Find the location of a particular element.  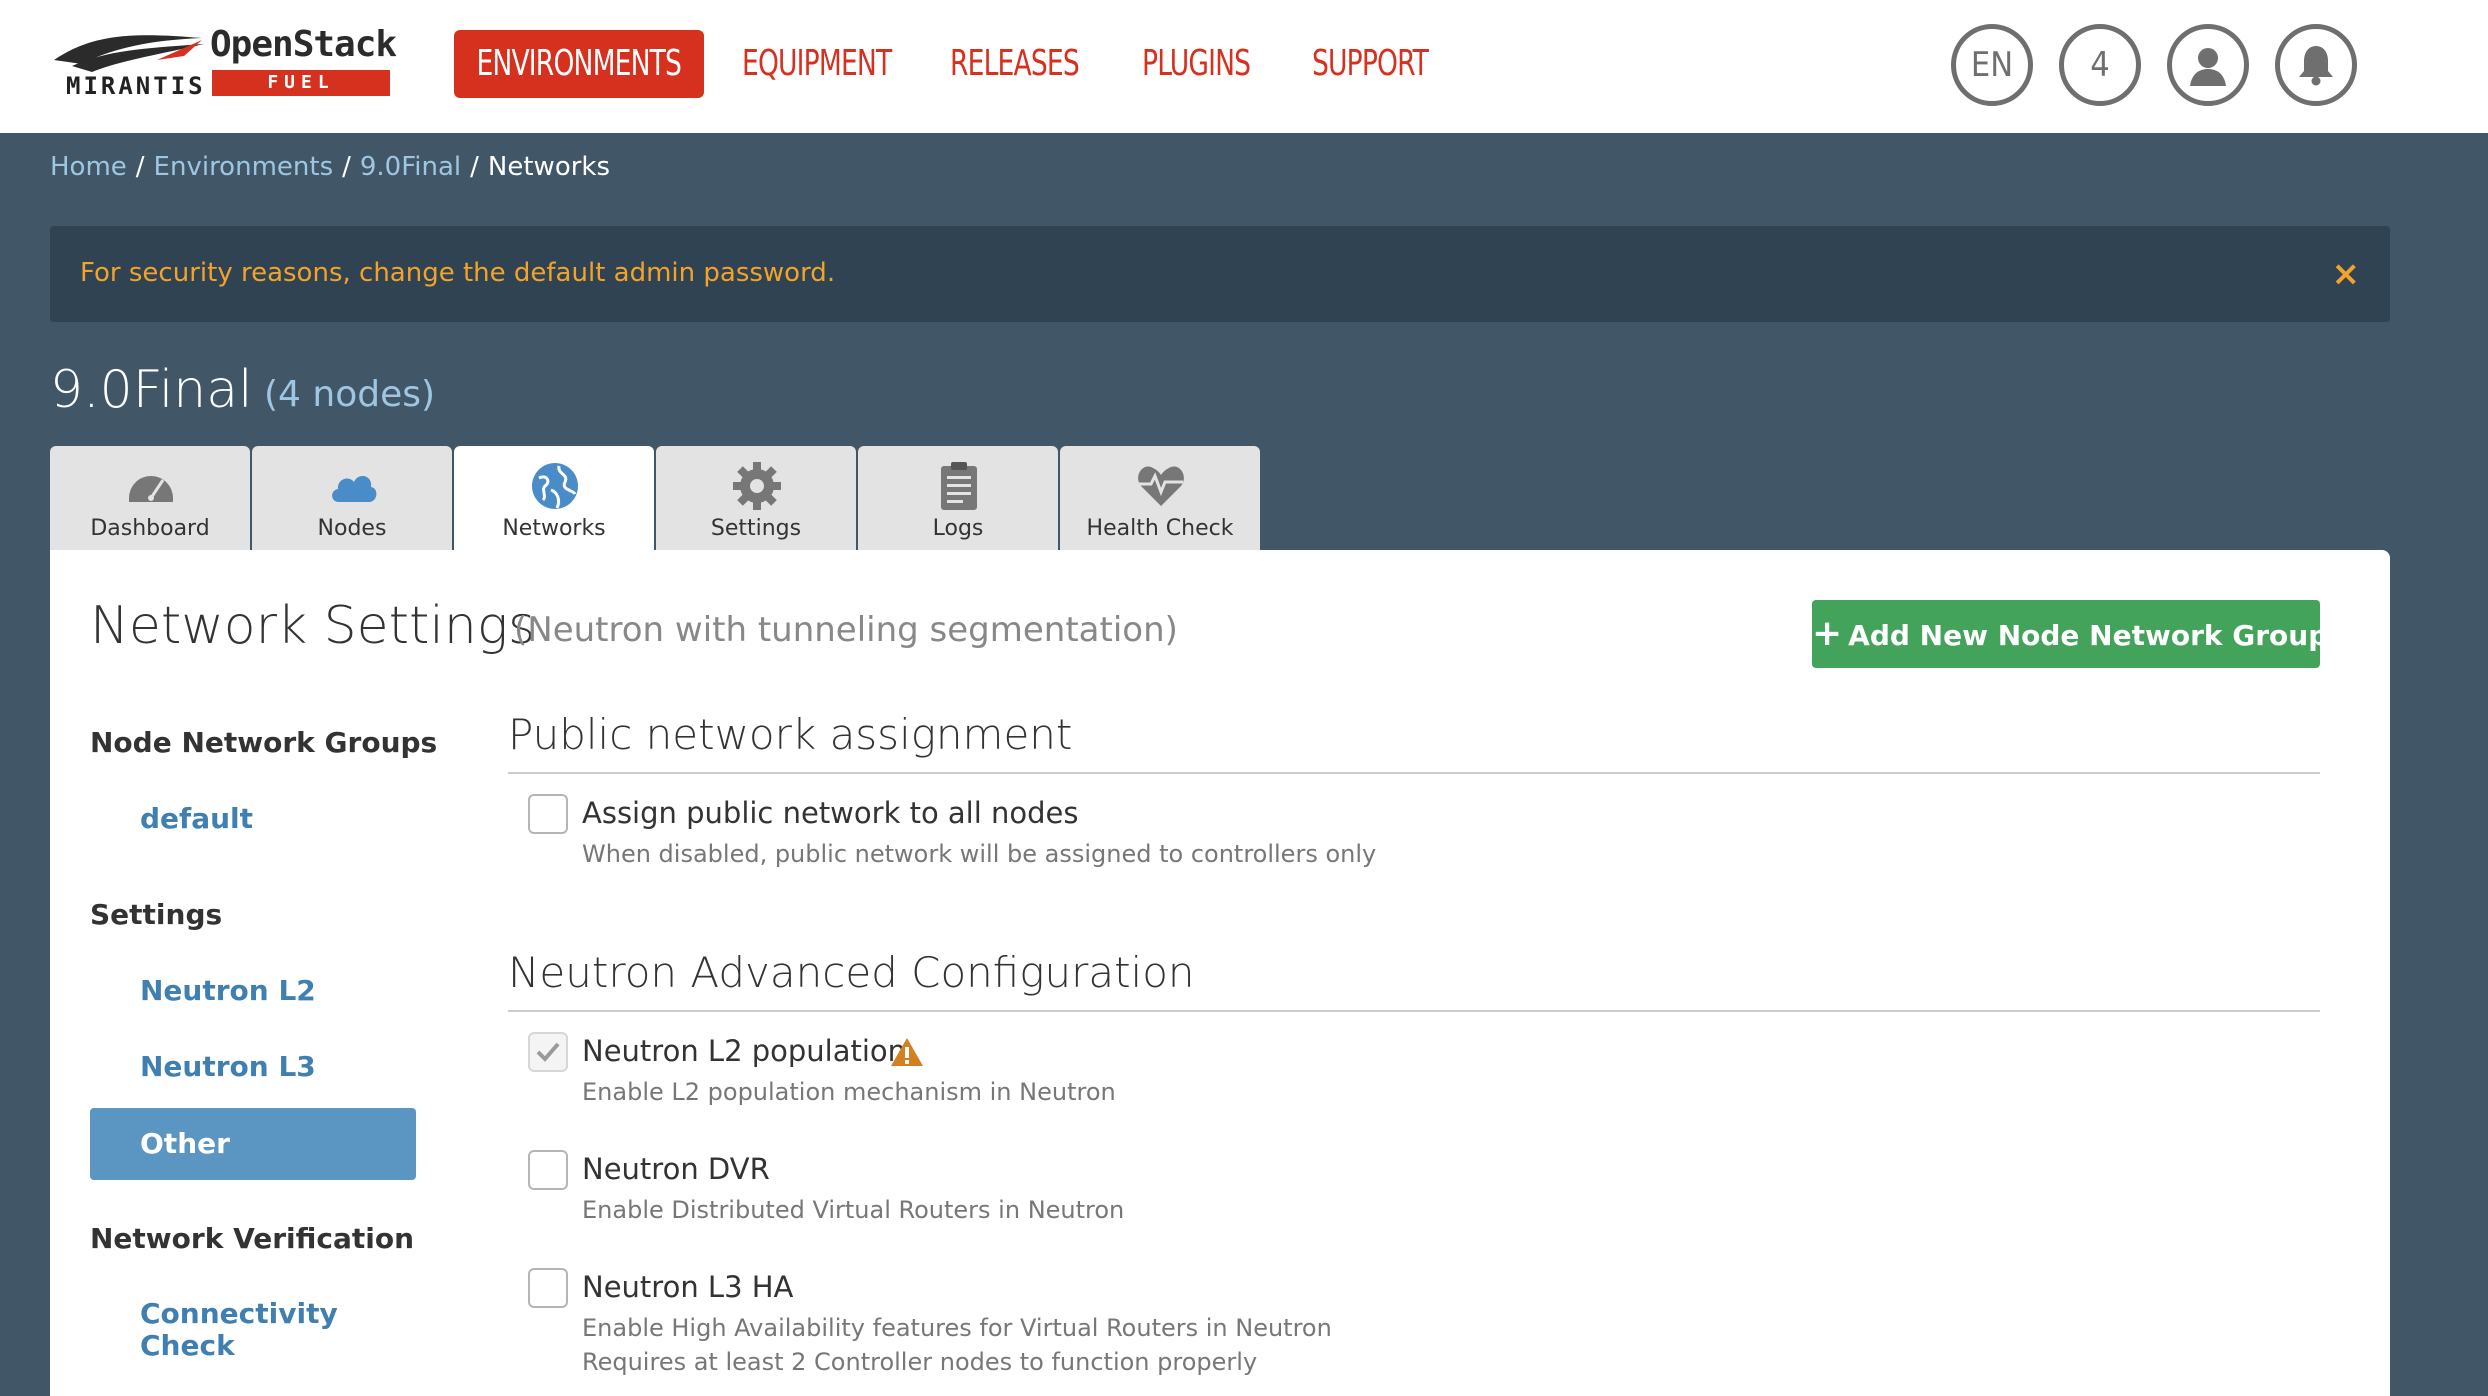

plus-icon: + is located at coordinates (1827, 633).